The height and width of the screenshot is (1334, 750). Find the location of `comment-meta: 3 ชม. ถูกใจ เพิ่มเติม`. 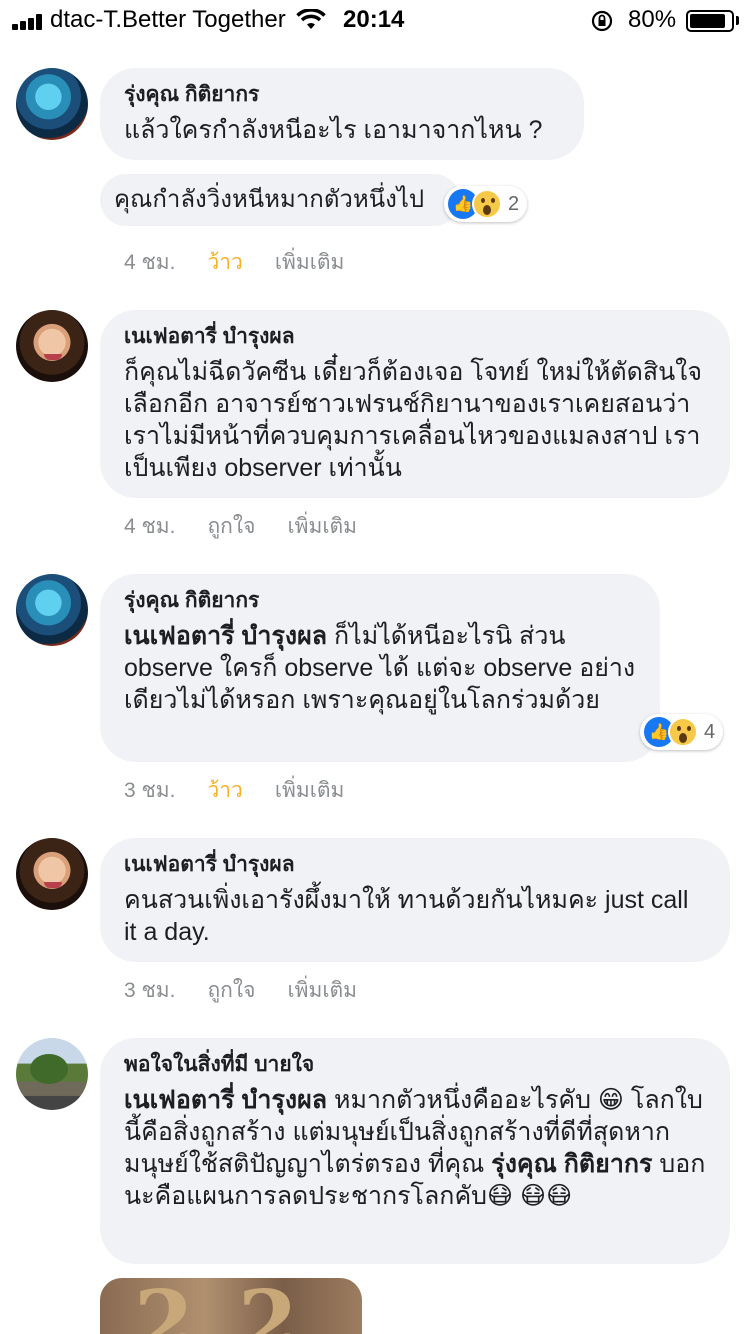

comment-meta: 3 ชม. ถูกใจ เพิ่มเติม is located at coordinates (240, 990).